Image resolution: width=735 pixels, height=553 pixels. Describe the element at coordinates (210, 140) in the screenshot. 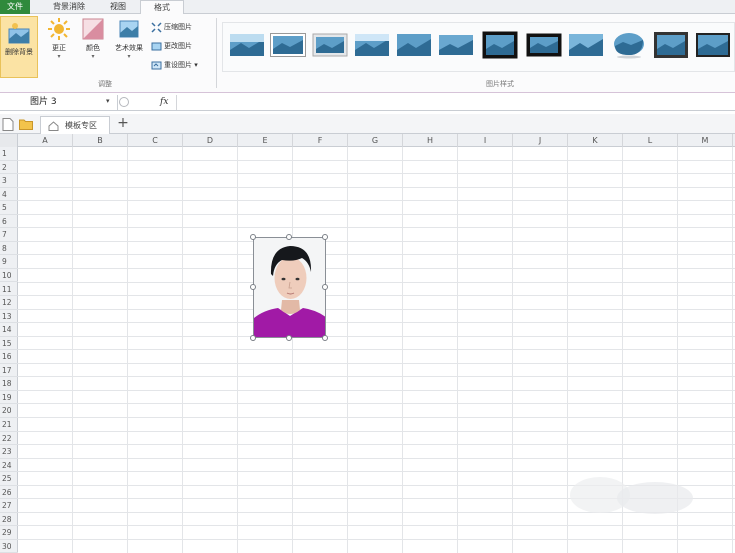

I see `column-header-d: D` at that location.